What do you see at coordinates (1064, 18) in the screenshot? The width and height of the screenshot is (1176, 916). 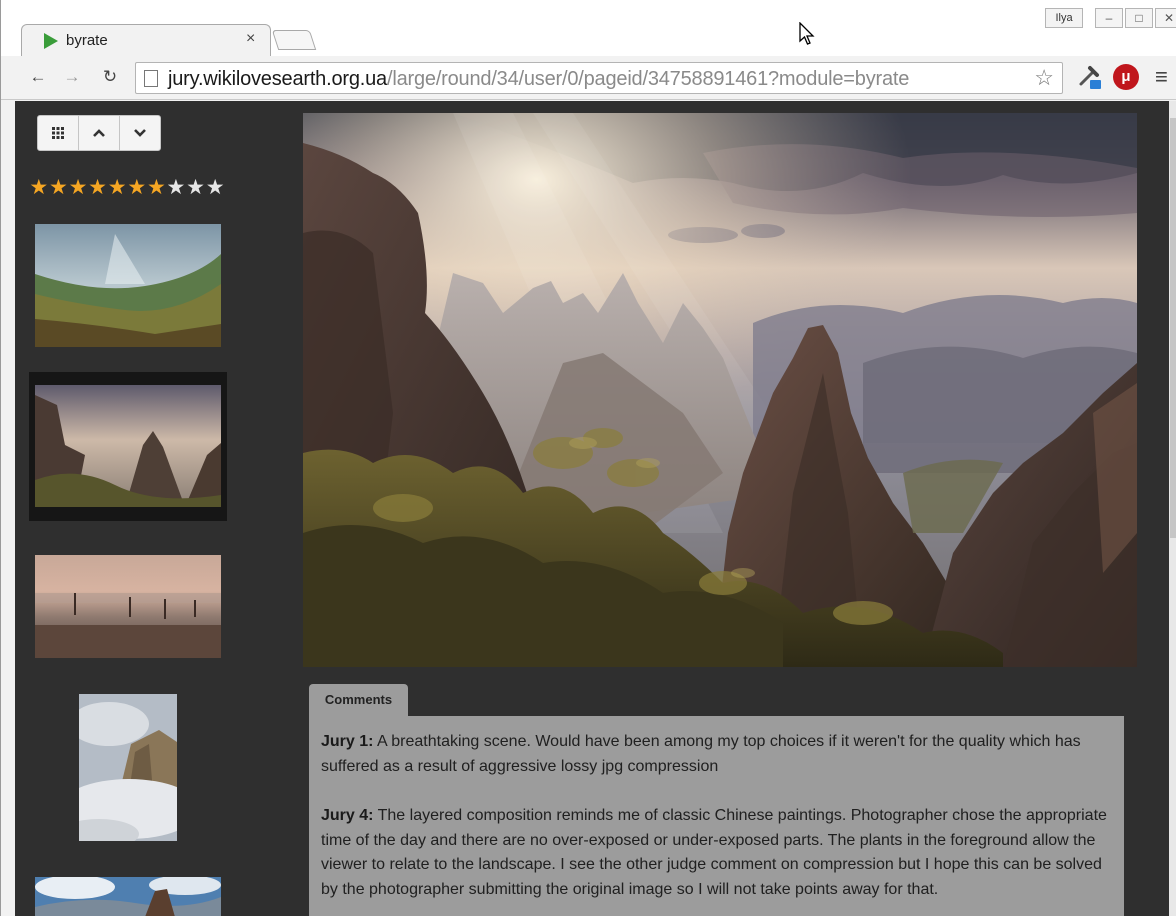 I see `profile-badge: Ilya` at bounding box center [1064, 18].